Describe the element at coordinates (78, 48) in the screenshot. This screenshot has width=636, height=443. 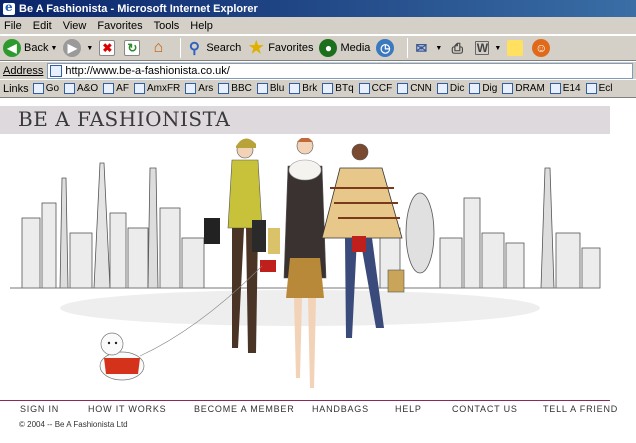
I see `forward-button: ▶ ▼` at that location.